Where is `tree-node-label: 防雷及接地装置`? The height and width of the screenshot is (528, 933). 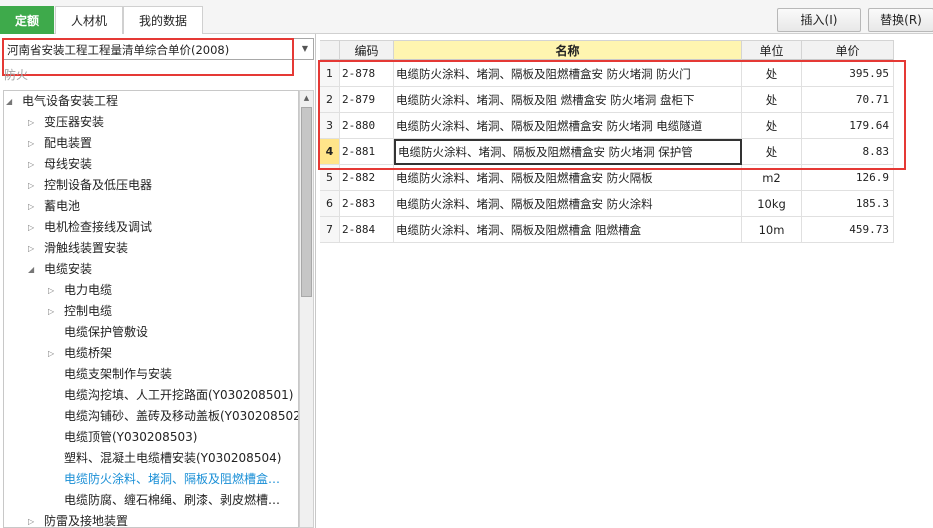
tree-node-label: 防雷及接地装置 is located at coordinates (86, 521).